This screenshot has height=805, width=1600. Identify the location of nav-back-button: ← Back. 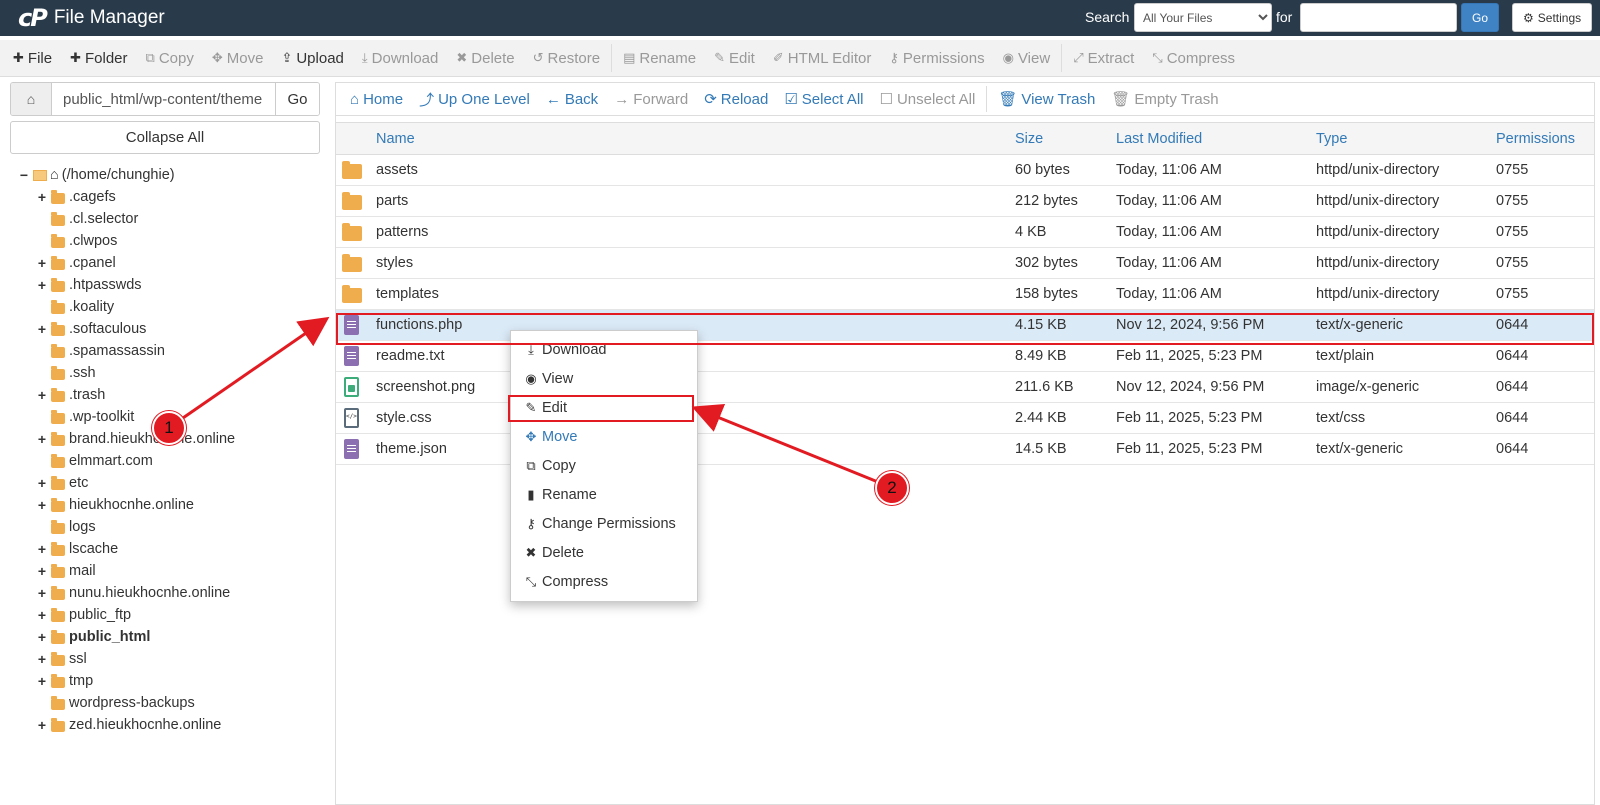
(572, 99).